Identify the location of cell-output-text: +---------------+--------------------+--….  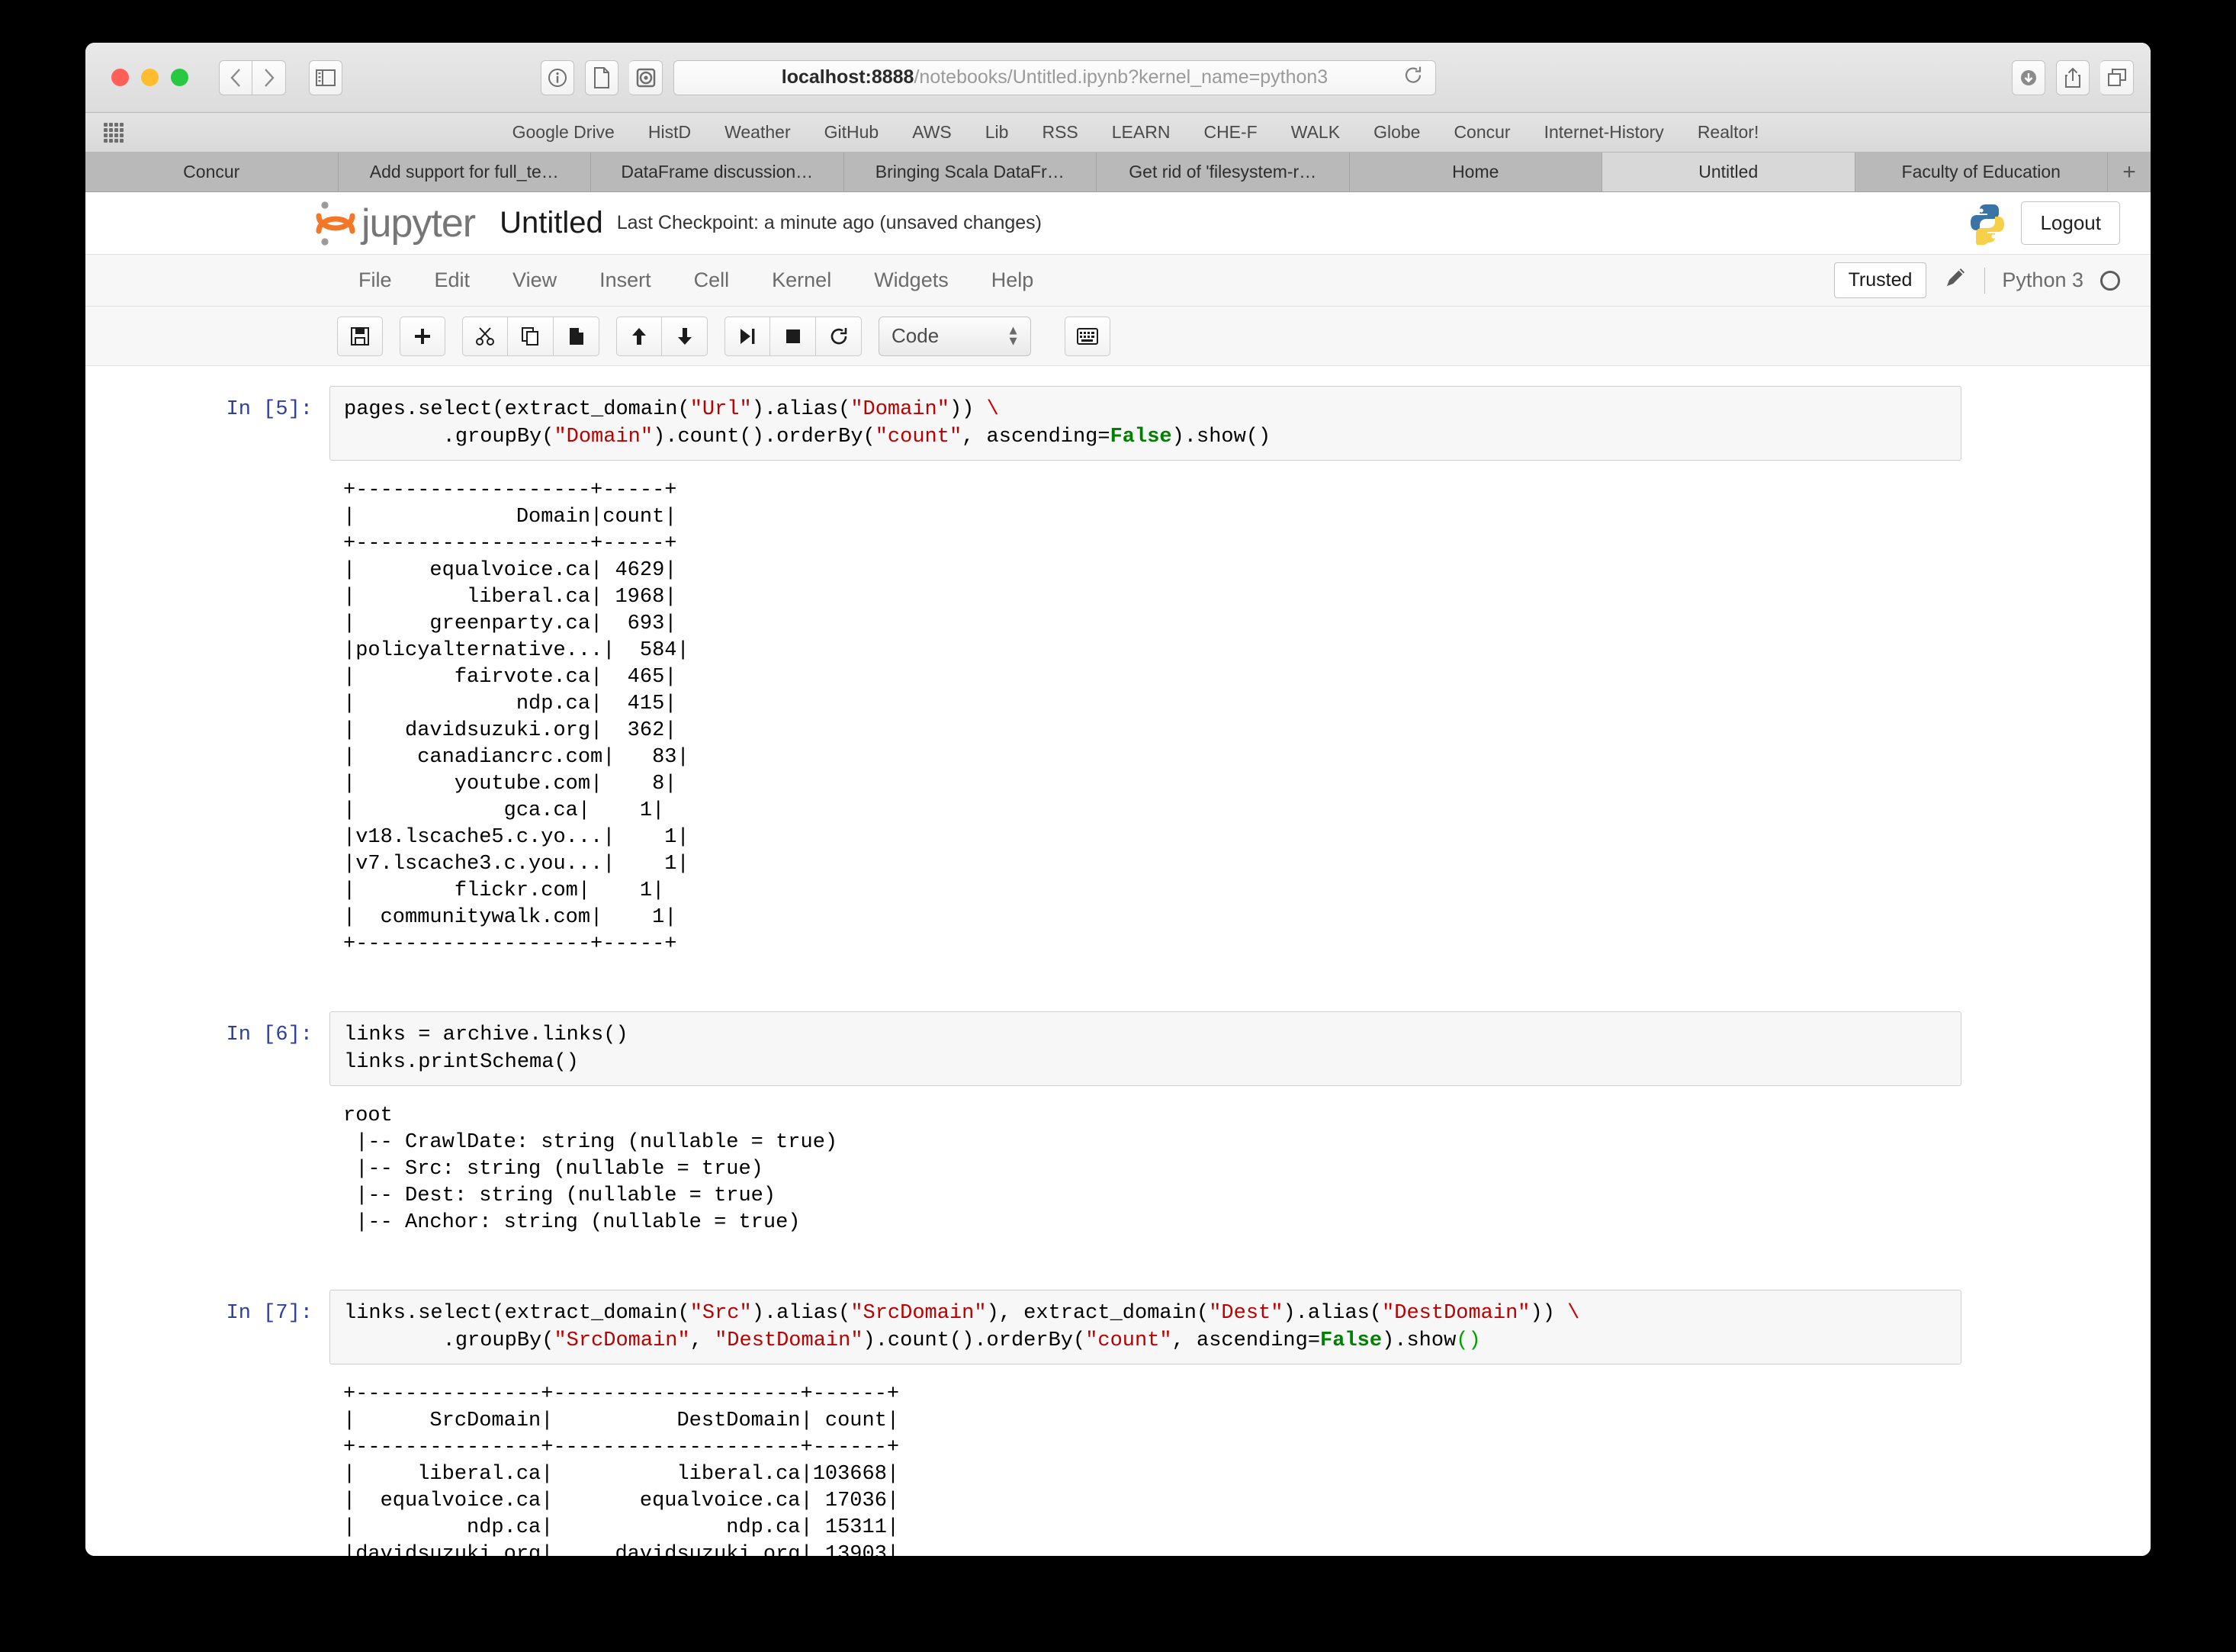
(621, 1470).